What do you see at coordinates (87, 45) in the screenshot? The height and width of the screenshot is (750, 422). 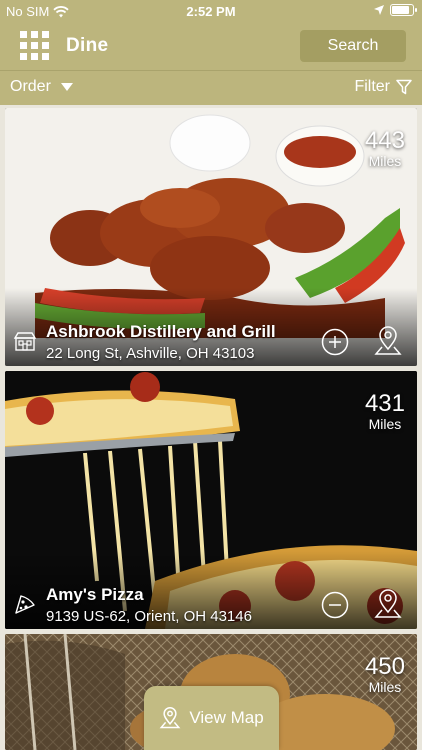 I see `page-title: Dine` at bounding box center [87, 45].